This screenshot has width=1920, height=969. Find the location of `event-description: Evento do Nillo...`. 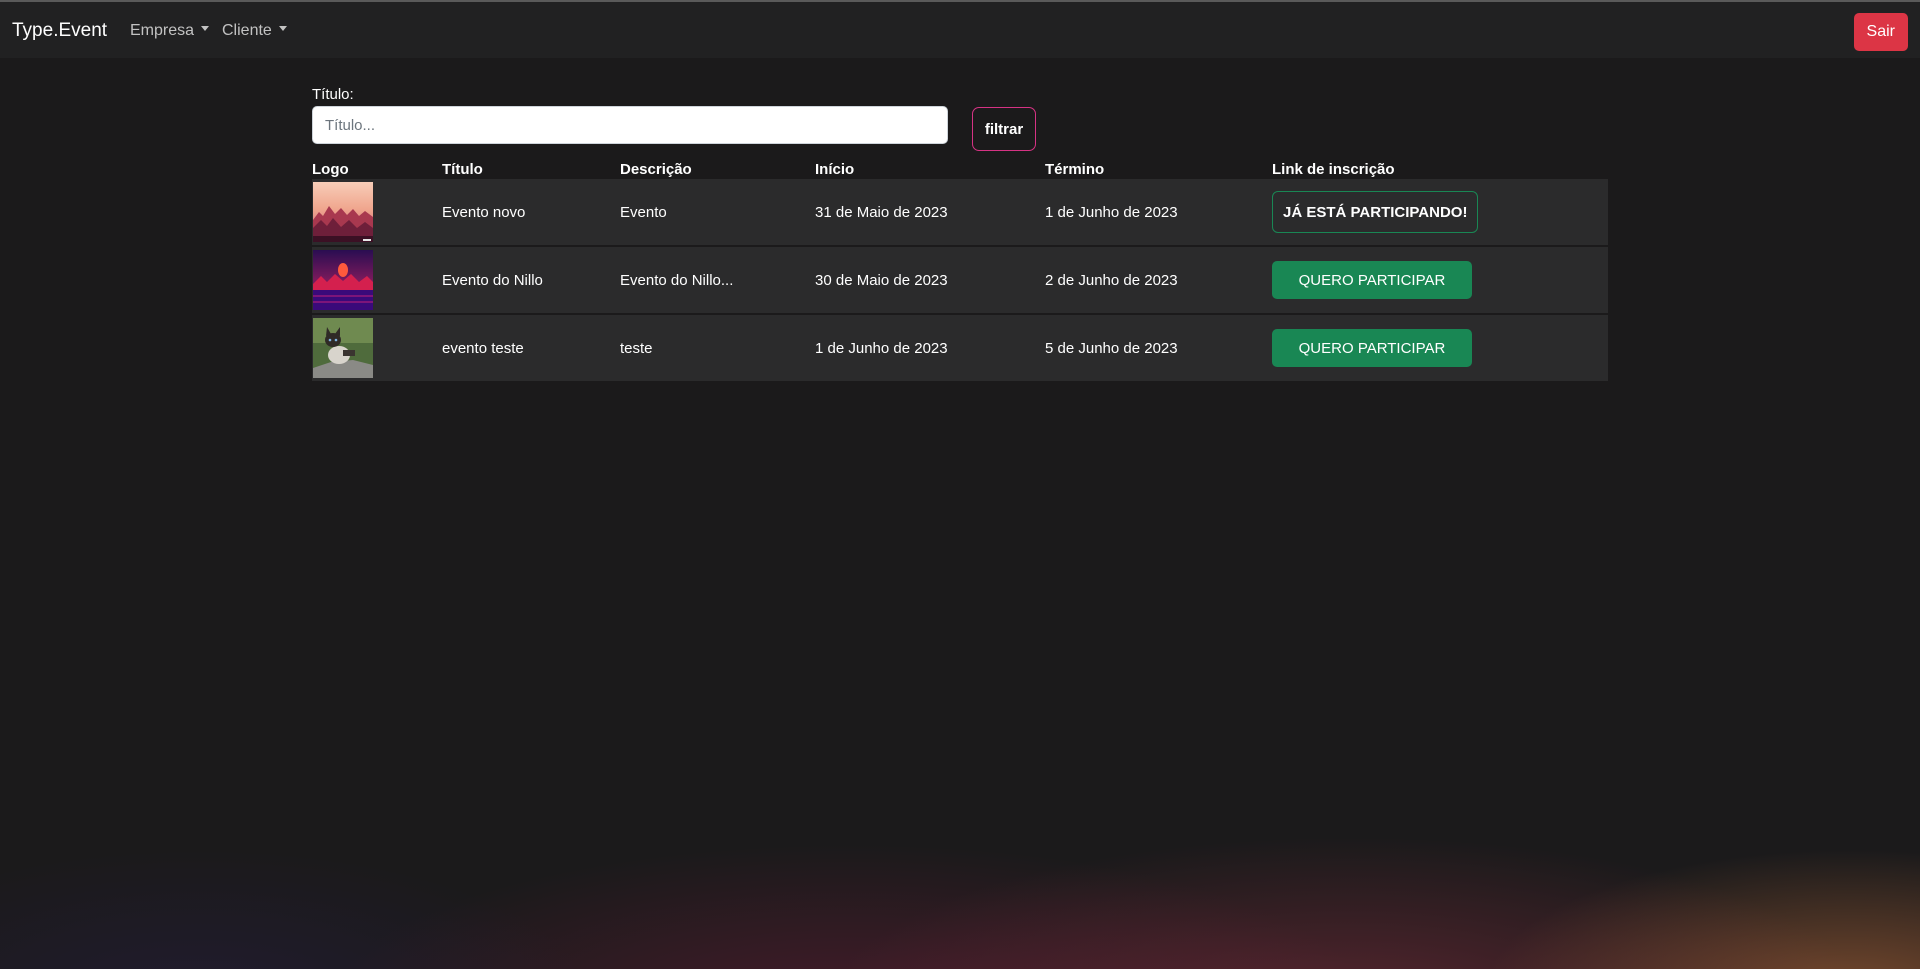

event-description: Evento do Nillo... is located at coordinates (717, 281).